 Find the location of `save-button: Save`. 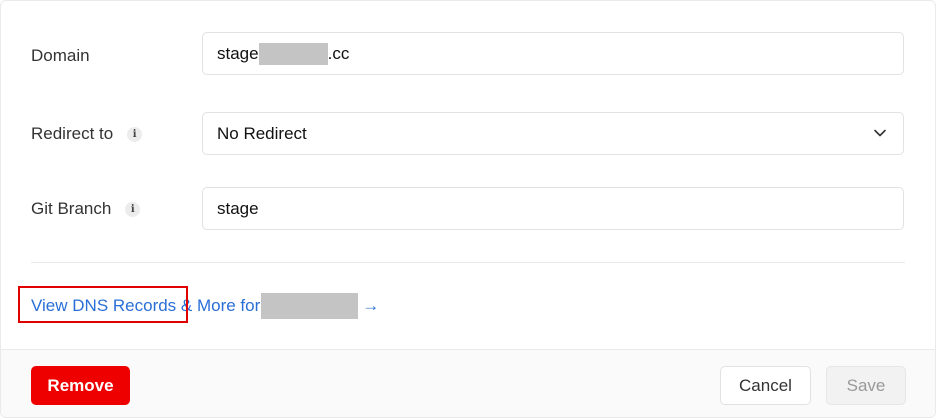

save-button: Save is located at coordinates (866, 385).